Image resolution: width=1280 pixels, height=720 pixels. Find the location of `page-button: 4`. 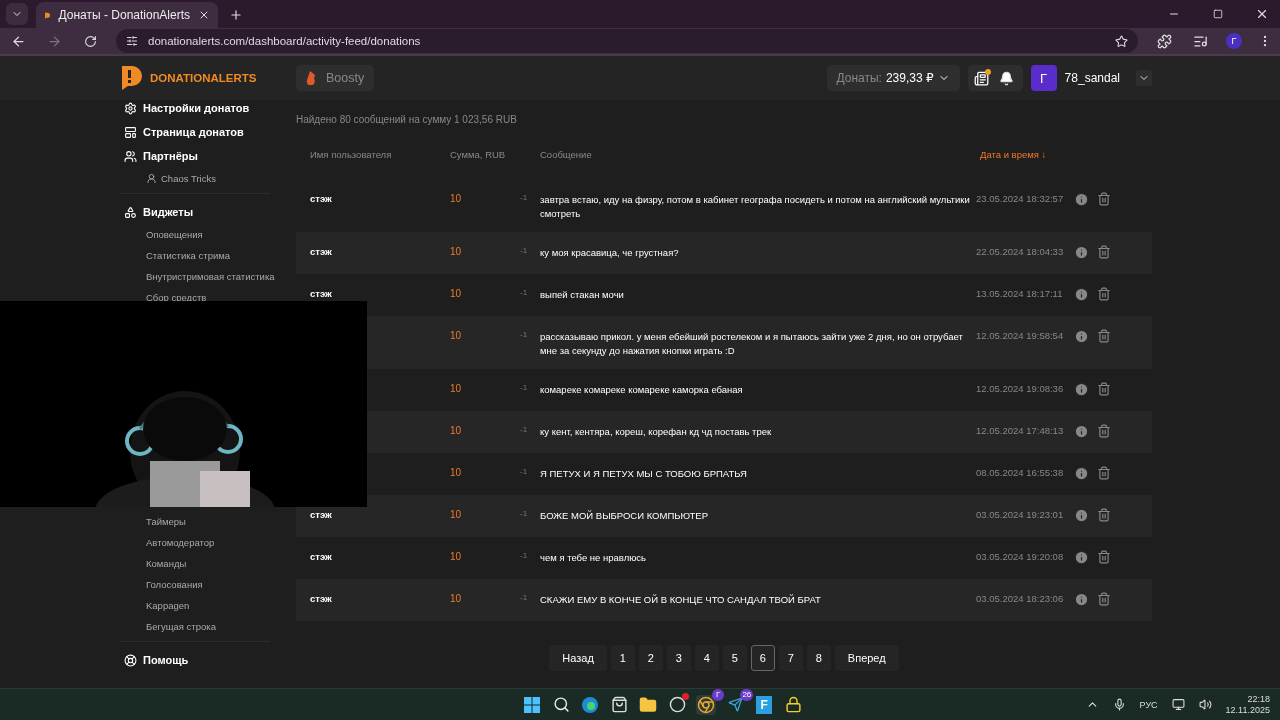

page-button: 4 is located at coordinates (706, 658).